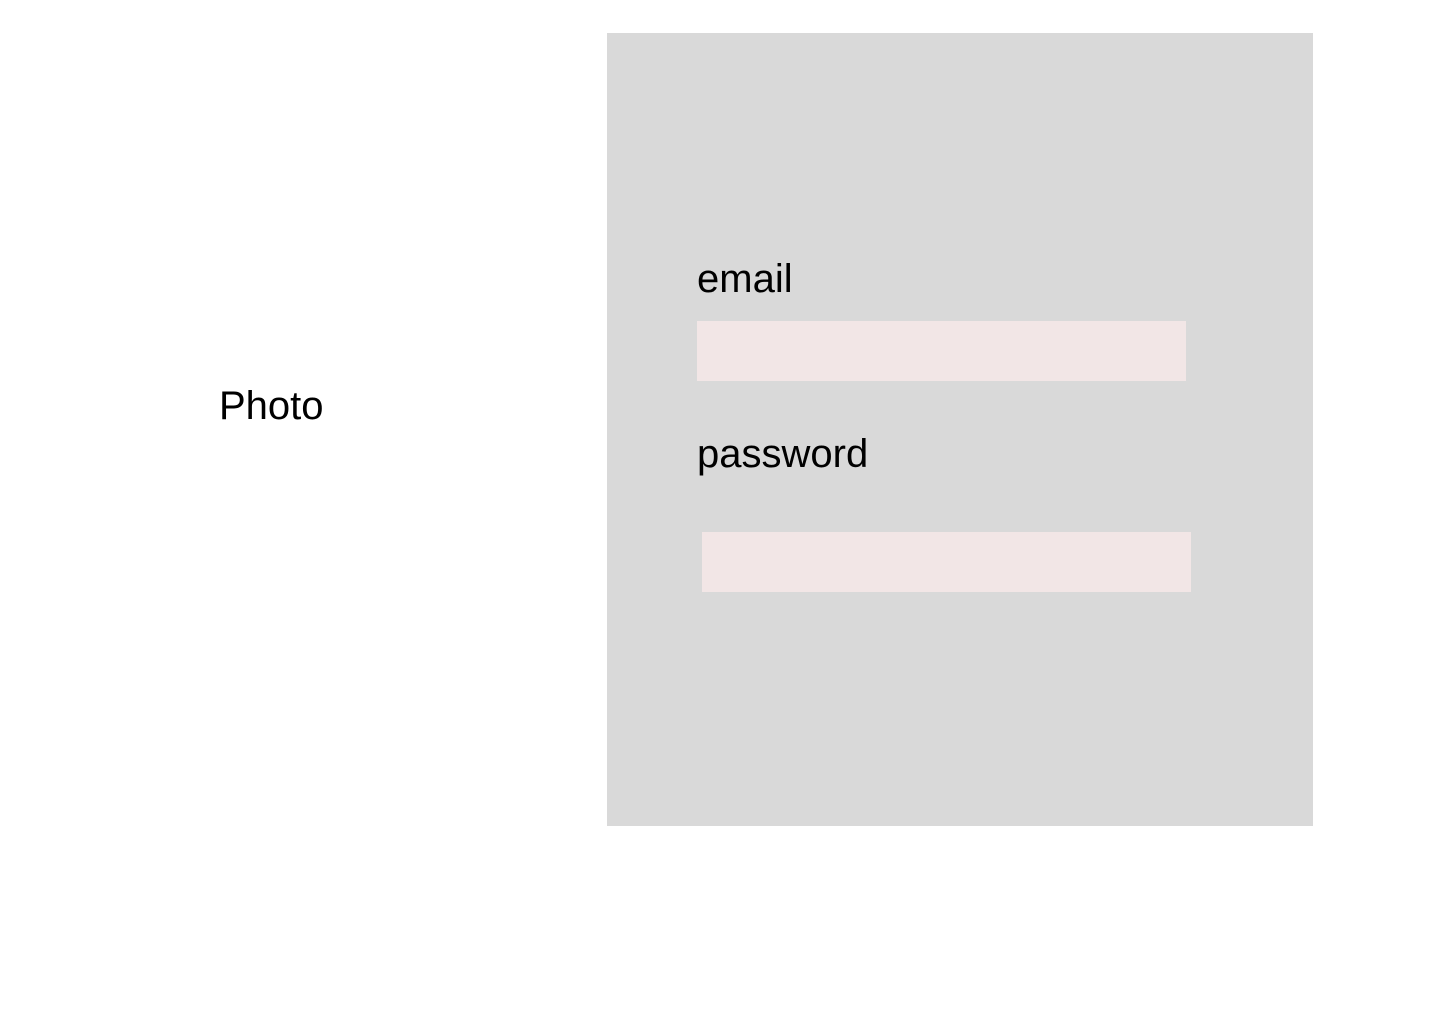 This screenshot has width=1440, height=1024. What do you see at coordinates (783, 454) in the screenshot?
I see `password-label: password` at bounding box center [783, 454].